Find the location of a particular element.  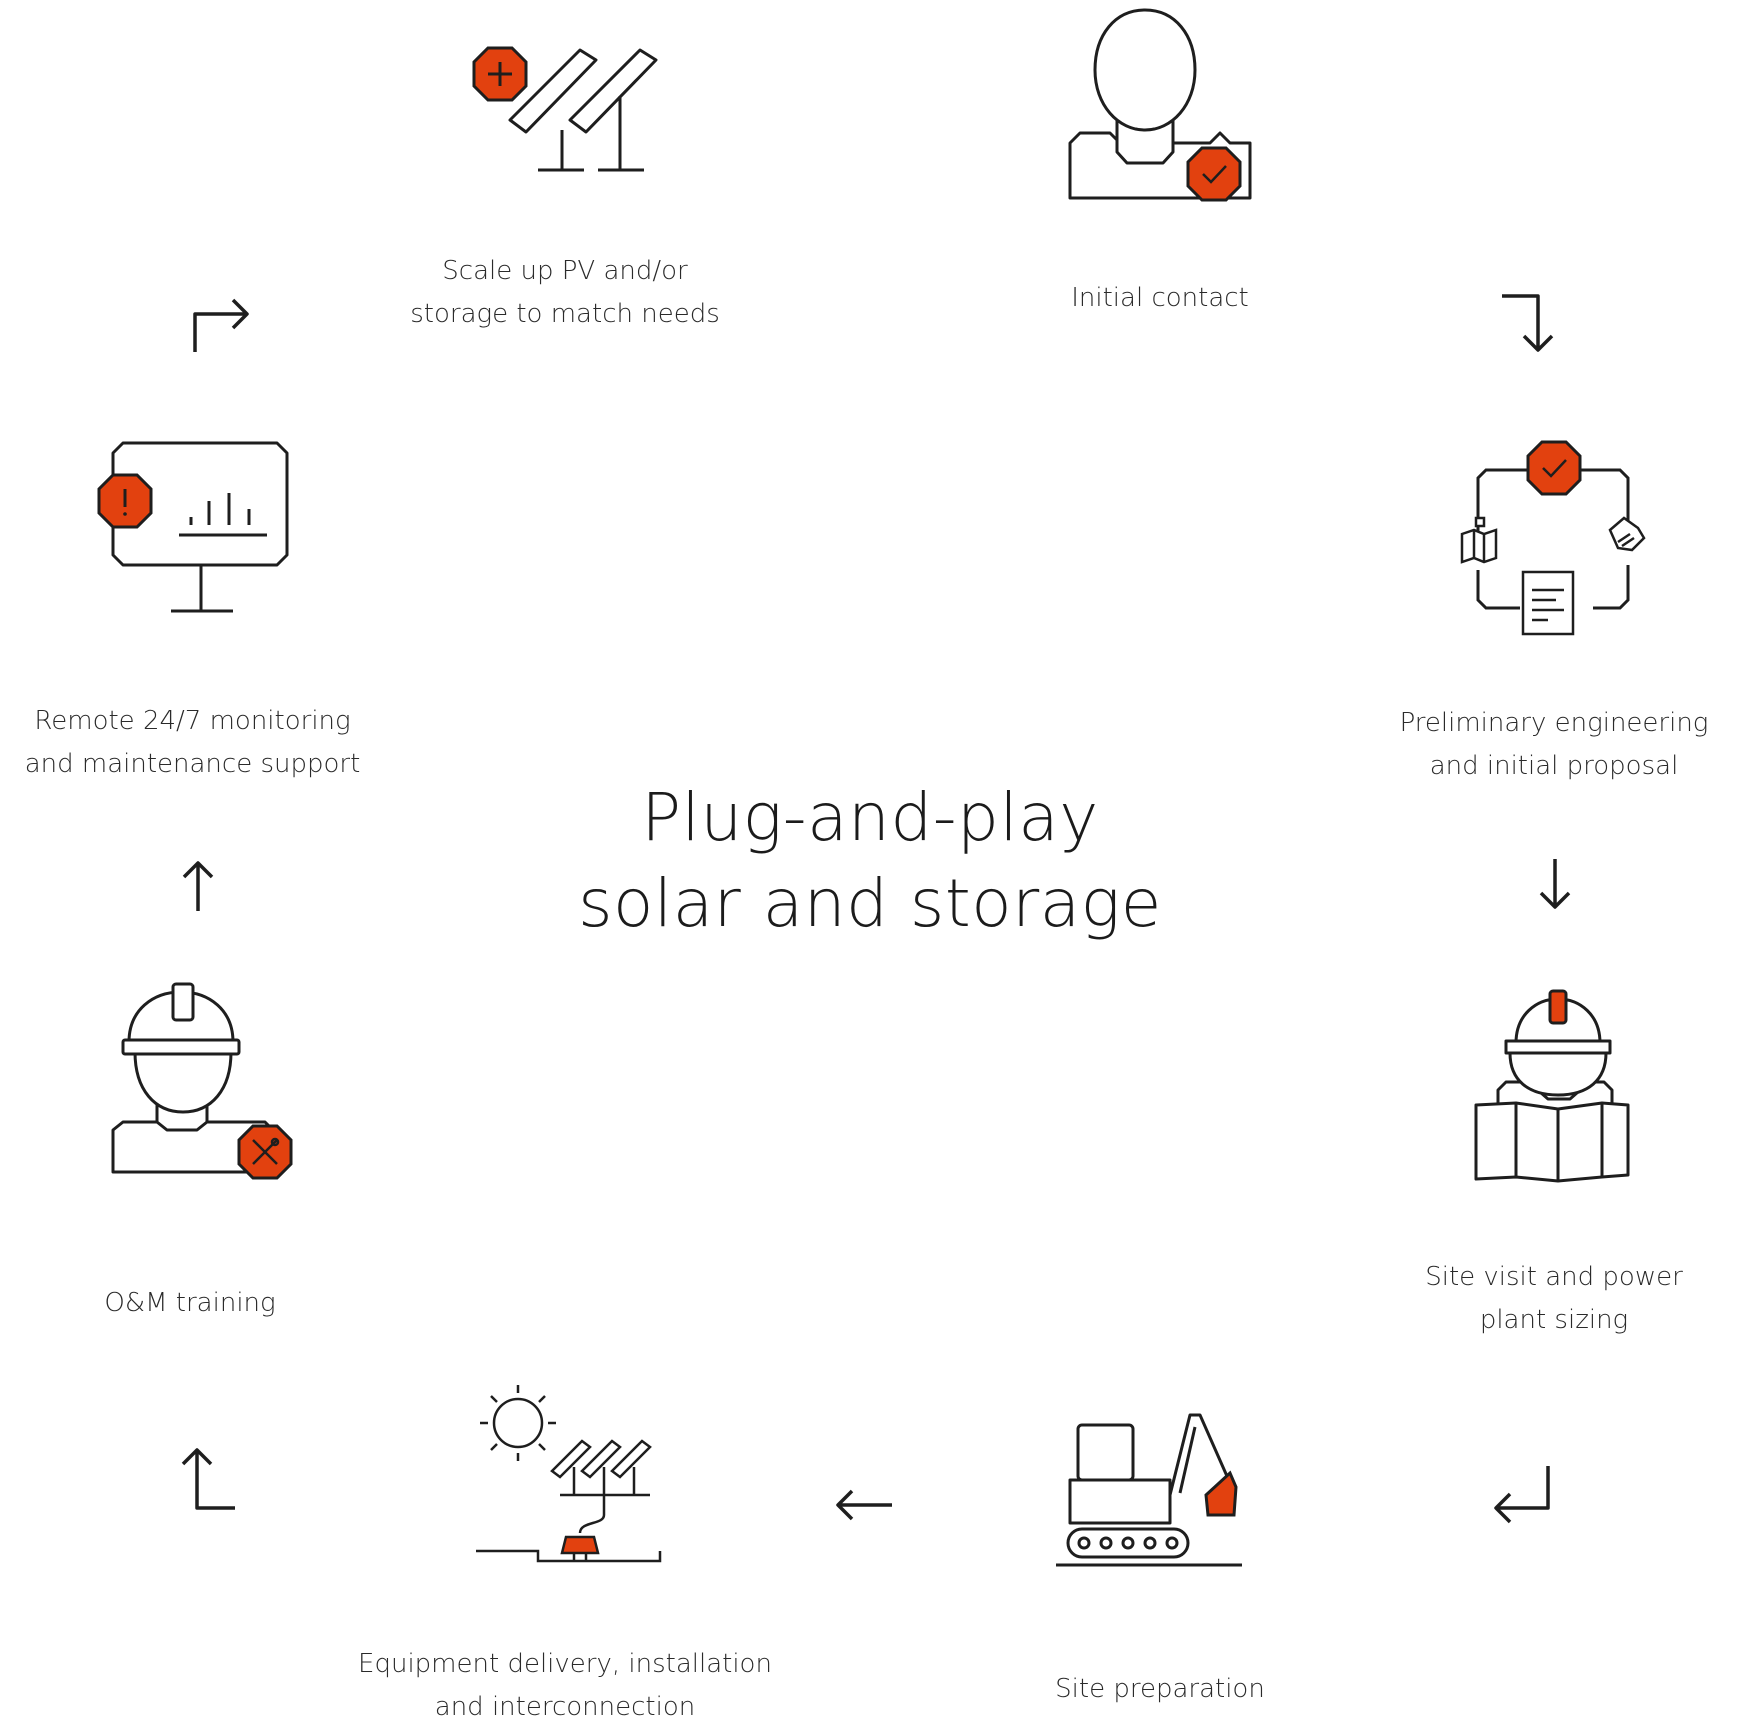

step-label-site-visit: Site visit and power plant sizing is located at coordinates (1554, 1298).